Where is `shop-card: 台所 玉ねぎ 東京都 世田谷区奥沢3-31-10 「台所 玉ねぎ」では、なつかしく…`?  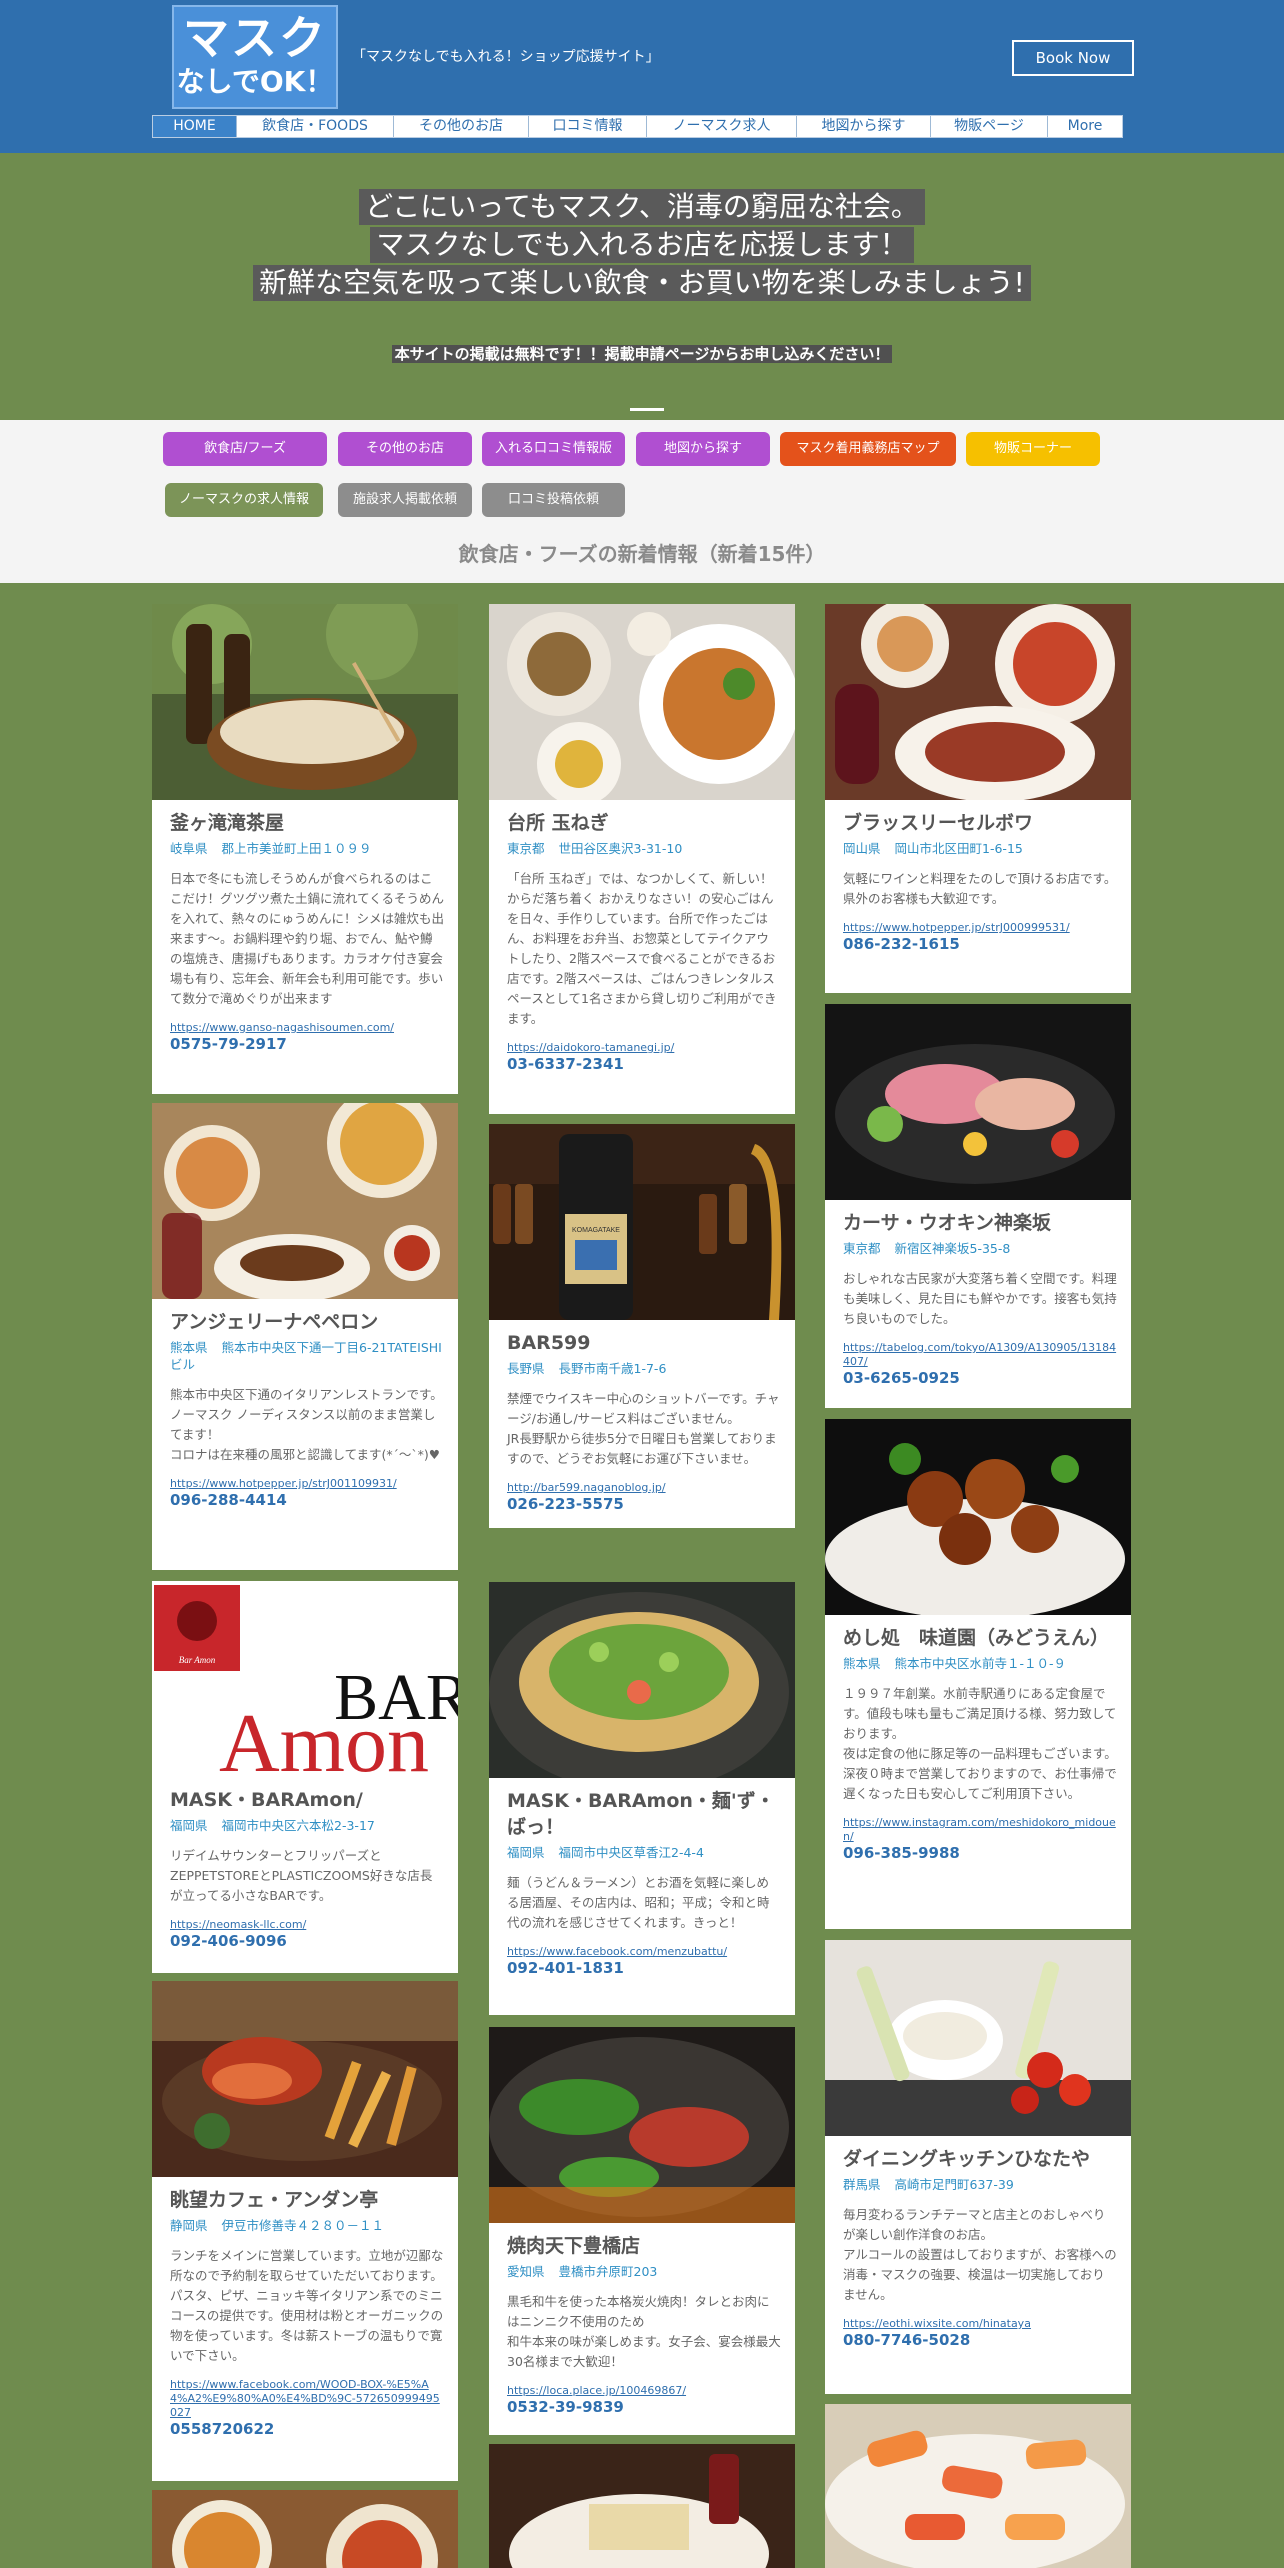
shop-card: 台所 玉ねぎ 東京都 世田谷区奥沢3-31-10 「台所 玉ねぎ」では、なつかしく… is located at coordinates (642, 859).